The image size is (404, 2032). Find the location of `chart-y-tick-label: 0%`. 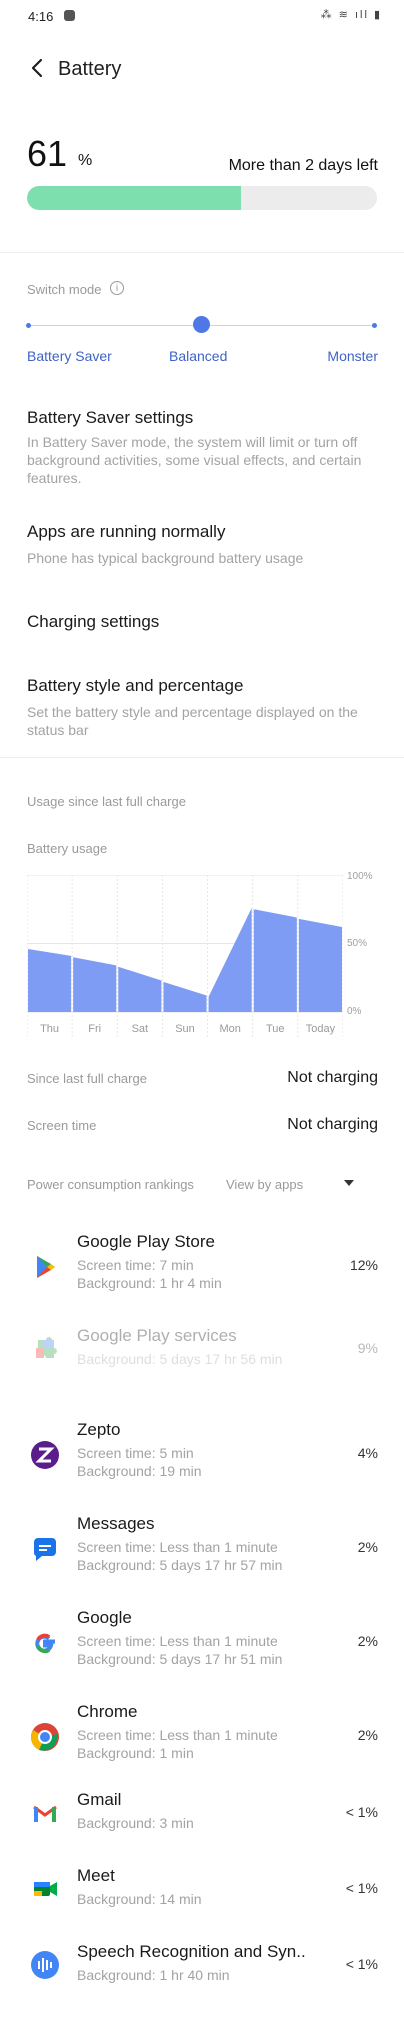

chart-y-tick-label: 0% is located at coordinates (354, 1011).